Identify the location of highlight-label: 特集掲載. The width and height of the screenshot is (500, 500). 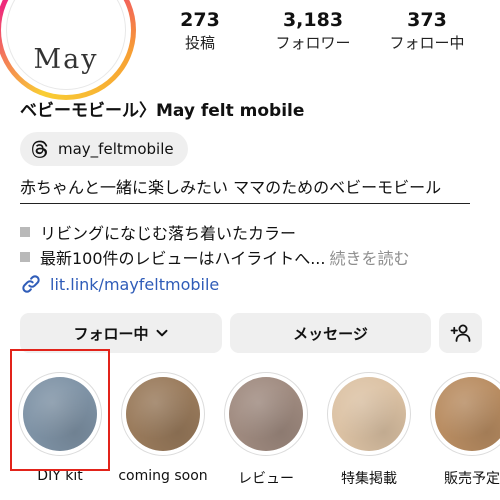
(369, 479).